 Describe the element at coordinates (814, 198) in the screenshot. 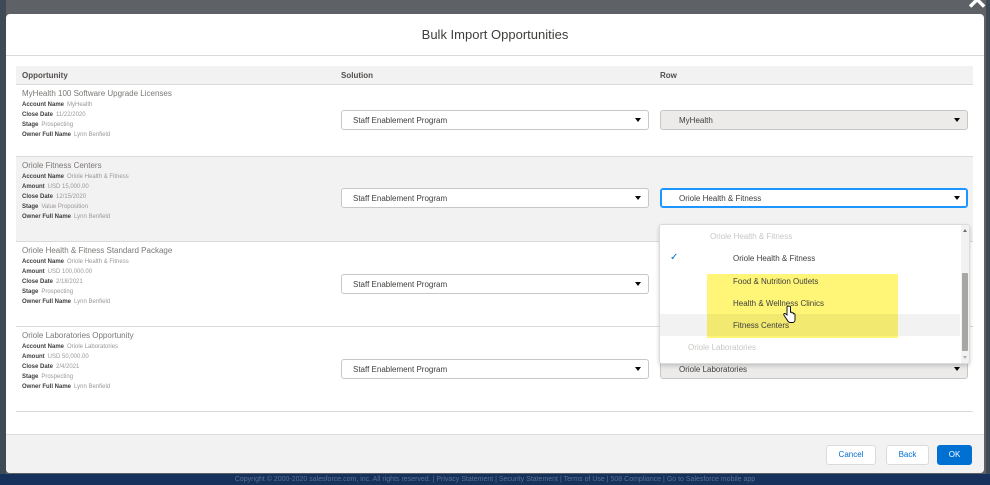

I see `row-select: Oriole Health & Fitness` at that location.